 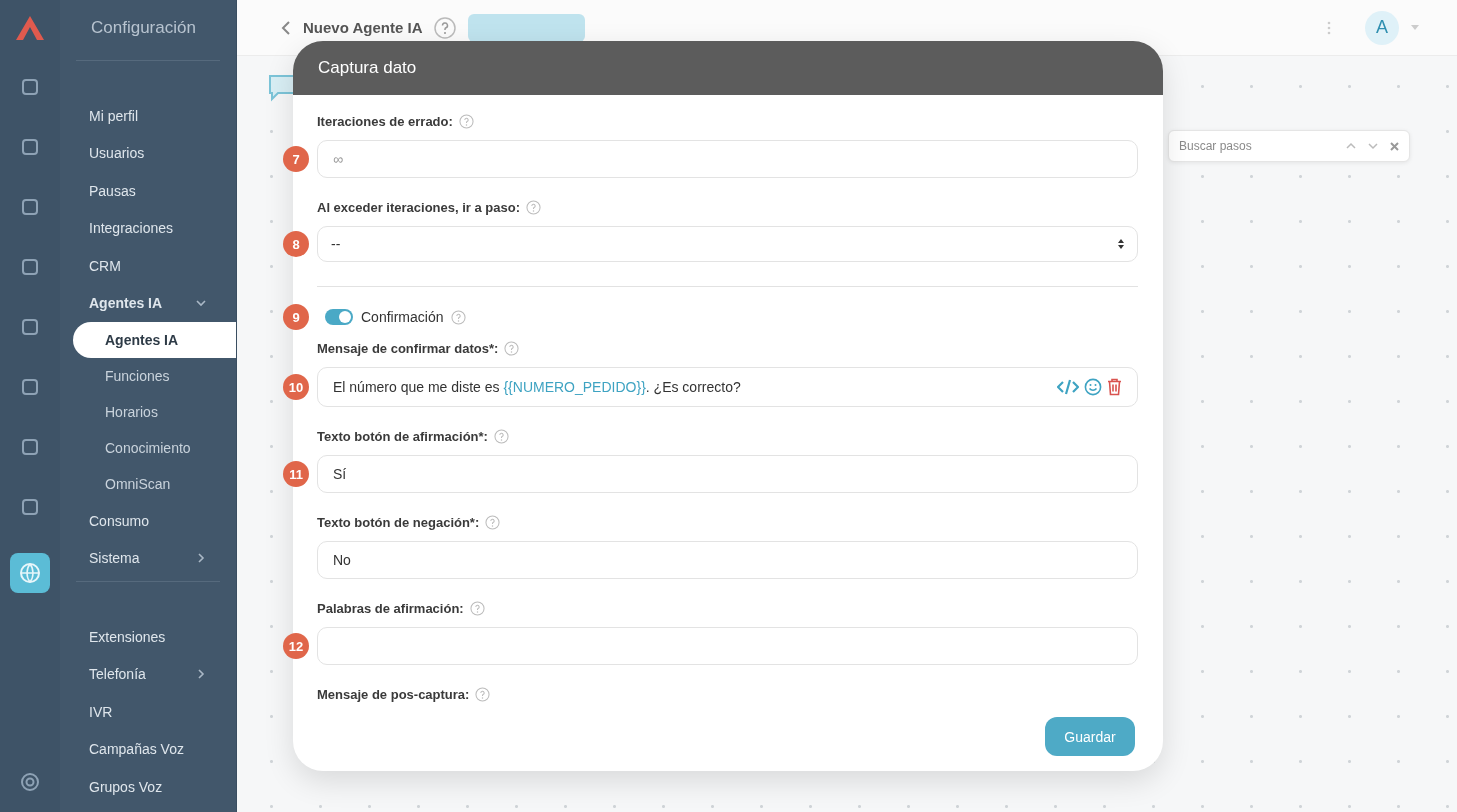 What do you see at coordinates (296, 646) in the screenshot?
I see `step-badge: 12` at bounding box center [296, 646].